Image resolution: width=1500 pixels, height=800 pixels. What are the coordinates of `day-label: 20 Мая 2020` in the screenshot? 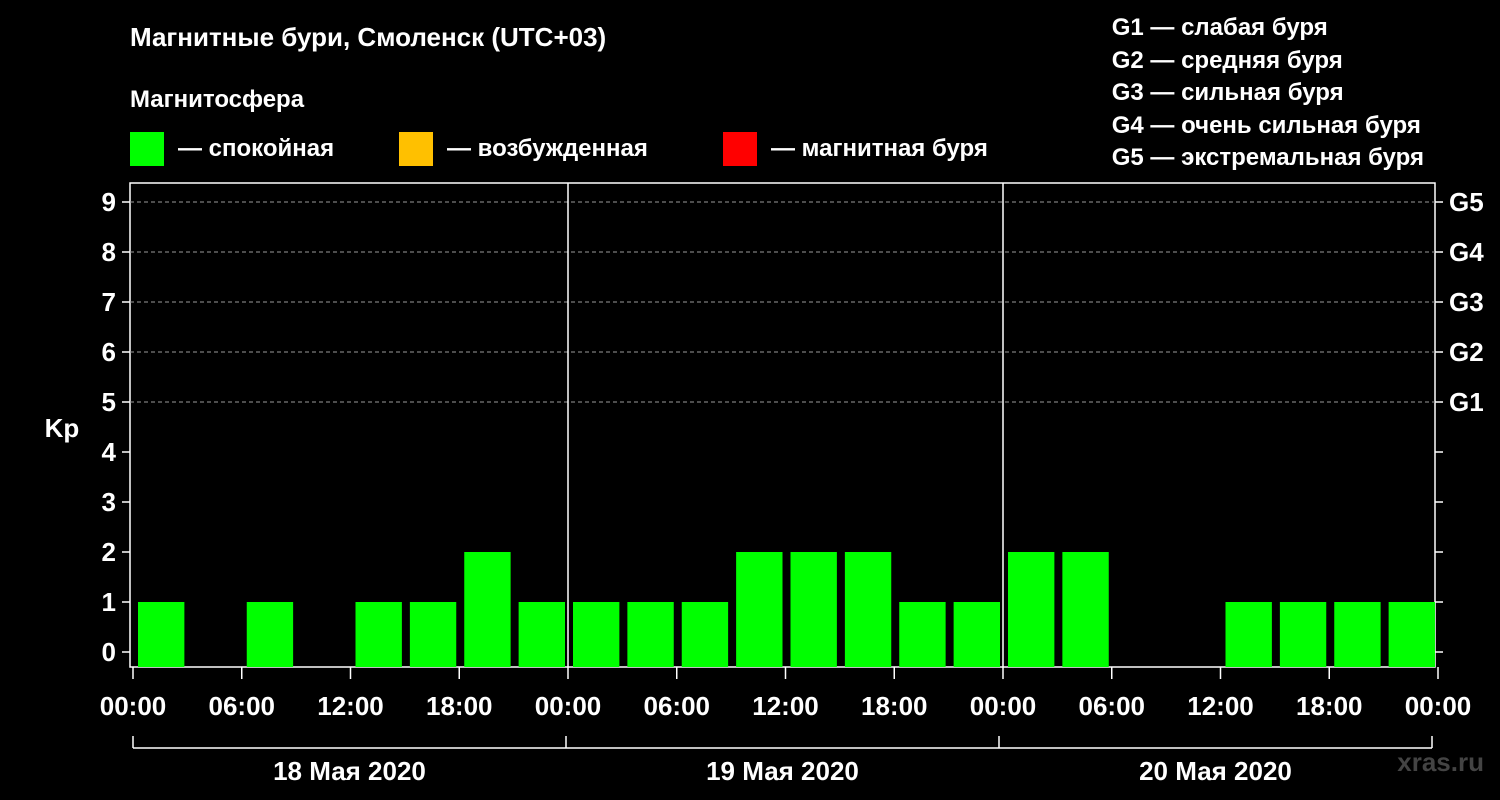 It's located at (1215, 771).